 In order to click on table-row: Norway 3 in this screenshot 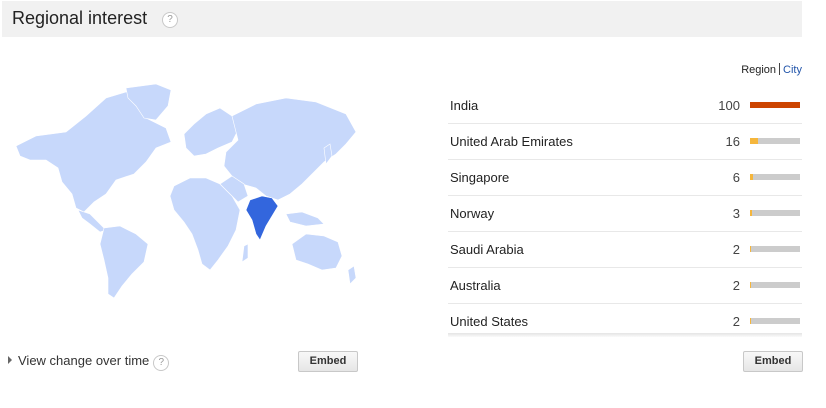, I will do `click(625, 214)`.